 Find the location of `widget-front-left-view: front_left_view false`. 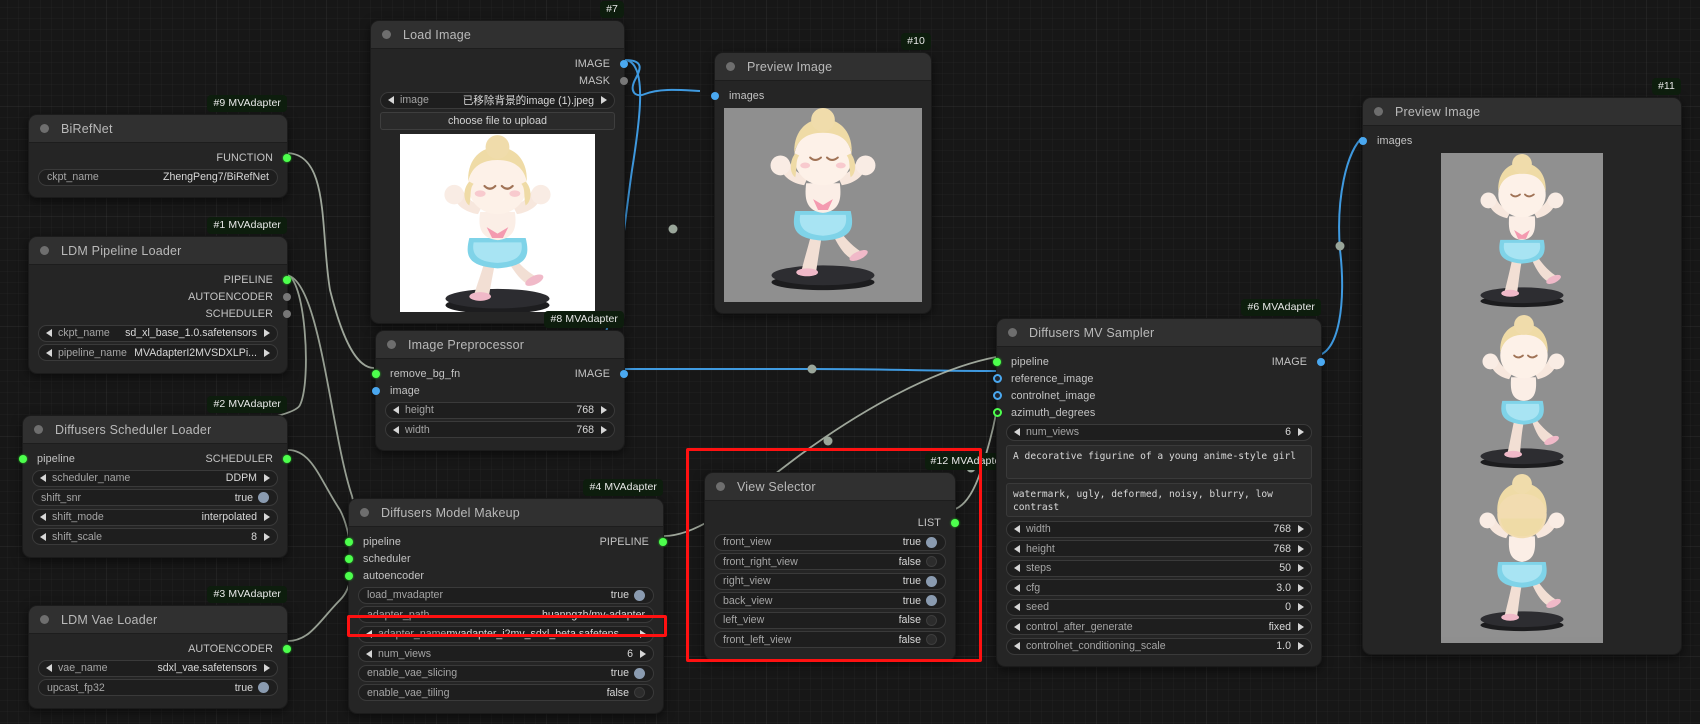

widget-front-left-view: front_left_view false is located at coordinates (830, 639).